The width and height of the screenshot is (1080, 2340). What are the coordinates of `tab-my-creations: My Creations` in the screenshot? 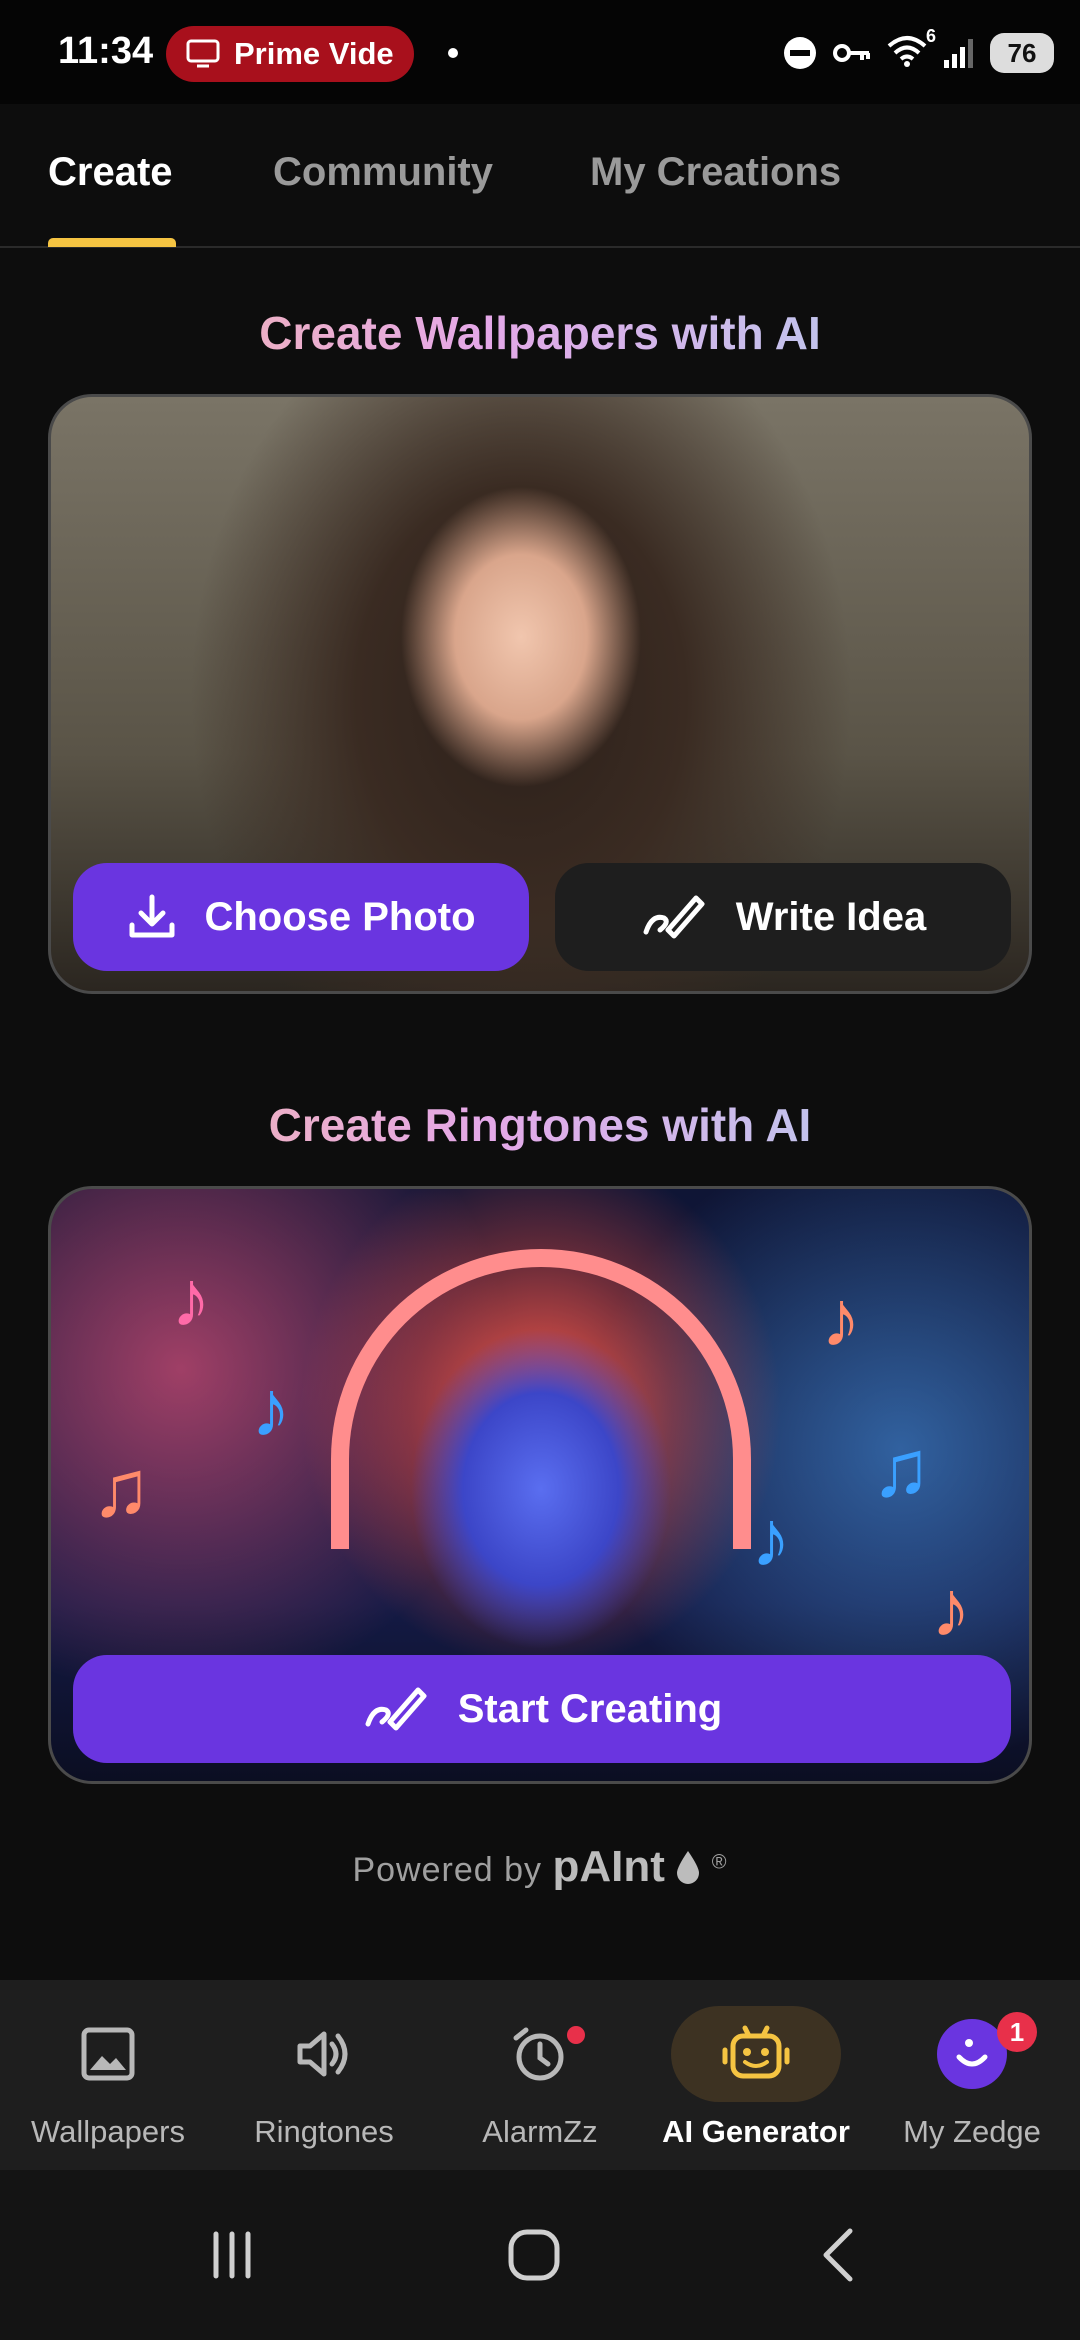 It's located at (715, 172).